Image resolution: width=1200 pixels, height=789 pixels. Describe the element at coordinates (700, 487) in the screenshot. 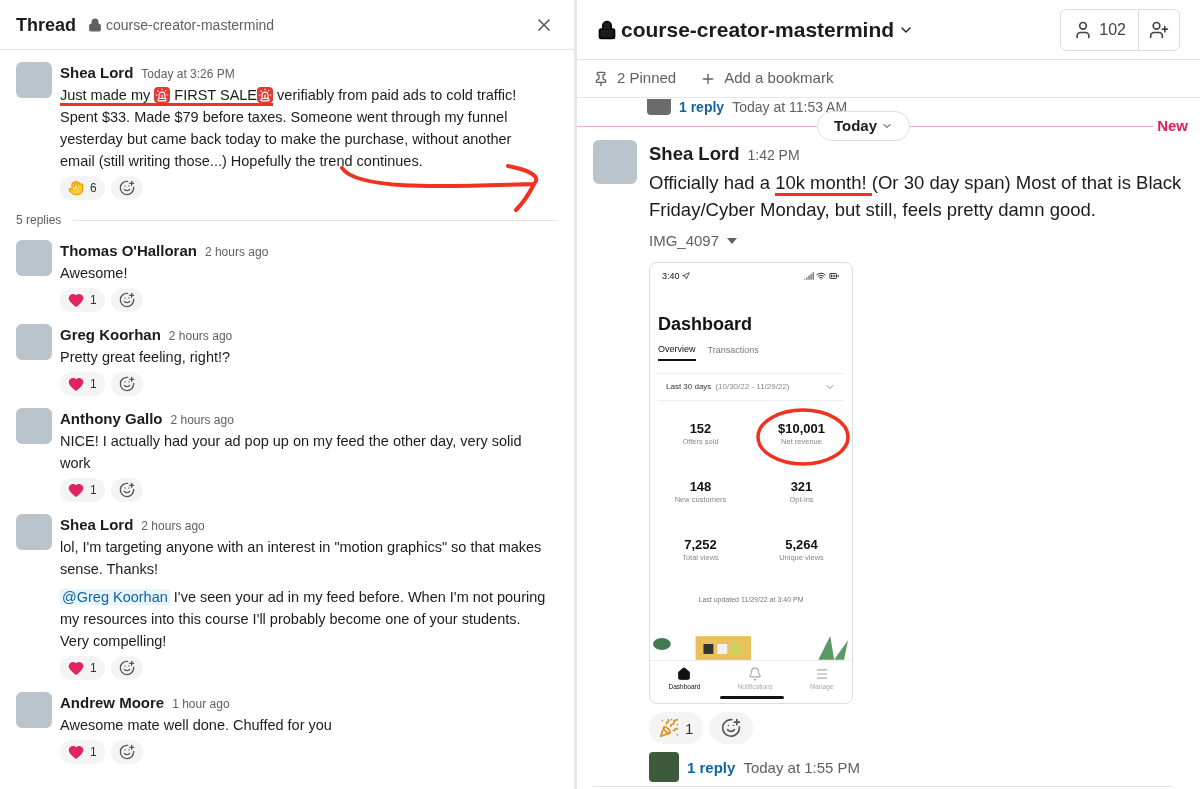

I see `stat-value: 148` at that location.